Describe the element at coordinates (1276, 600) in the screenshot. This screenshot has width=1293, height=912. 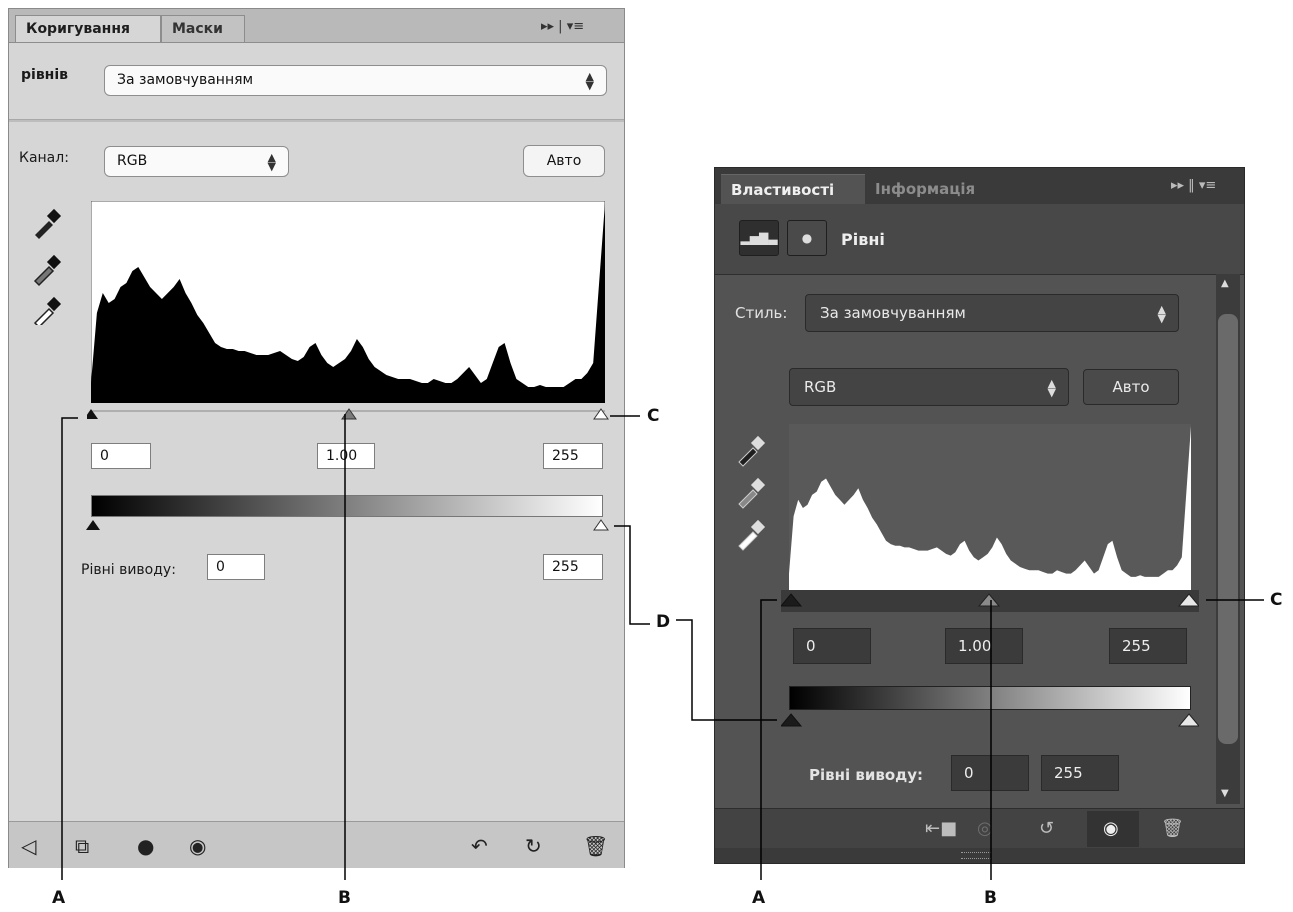
I see `callout-c-right: C` at that location.